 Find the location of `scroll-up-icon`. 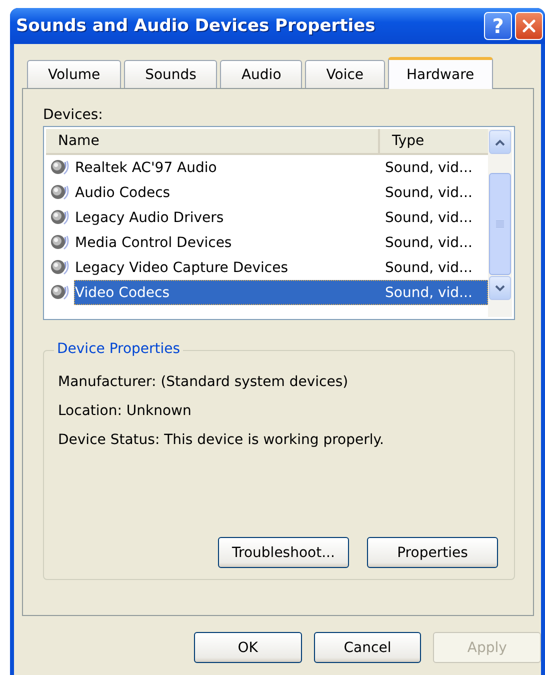

scroll-up-icon is located at coordinates (500, 142).